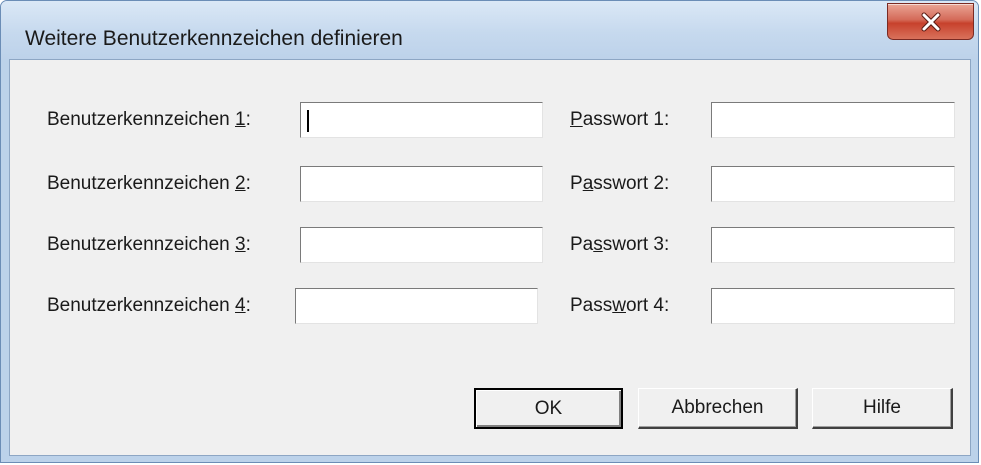 This screenshot has height=465, width=981. Describe the element at coordinates (149, 183) in the screenshot. I see `user-label-2: Benutzerkennzeichen 2:` at that location.